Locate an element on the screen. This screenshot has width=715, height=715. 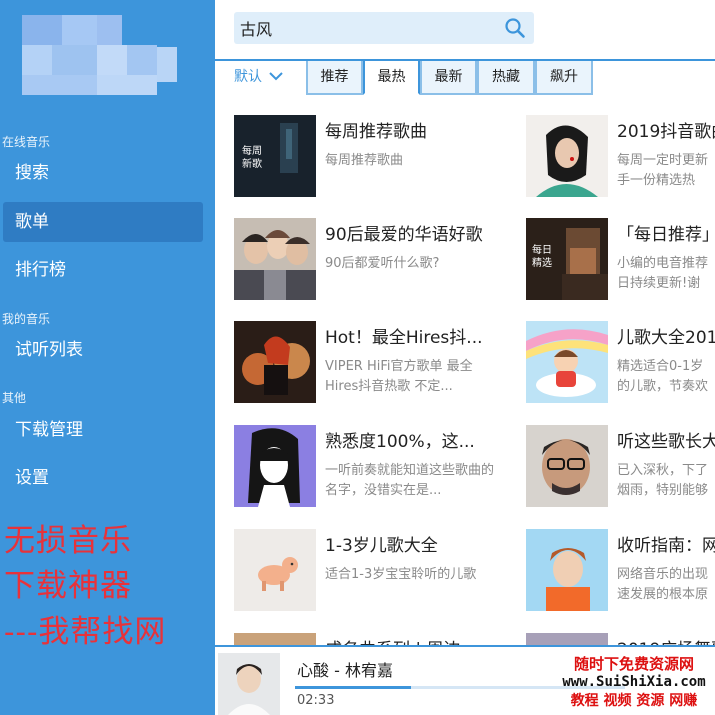
playlist-title: 收听指南：网 is located at coordinates (666, 546).